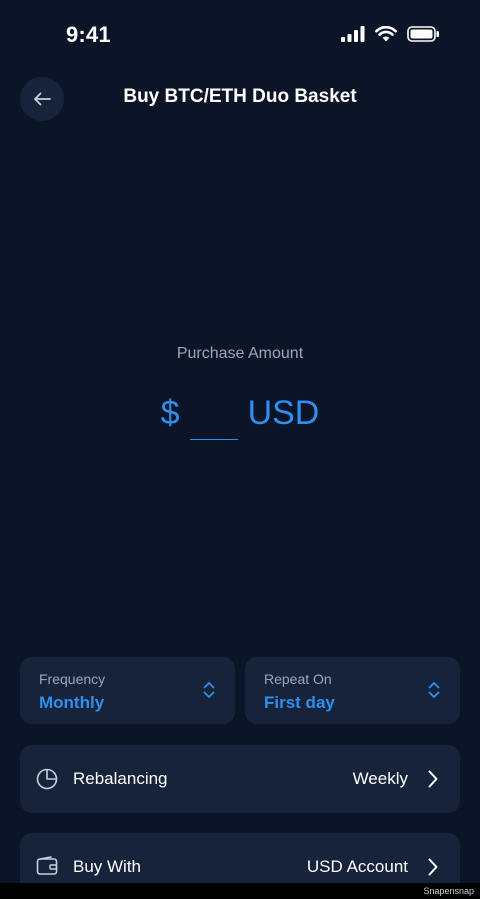 The height and width of the screenshot is (899, 480). Describe the element at coordinates (353, 34) in the screenshot. I see `signal-icon` at that location.